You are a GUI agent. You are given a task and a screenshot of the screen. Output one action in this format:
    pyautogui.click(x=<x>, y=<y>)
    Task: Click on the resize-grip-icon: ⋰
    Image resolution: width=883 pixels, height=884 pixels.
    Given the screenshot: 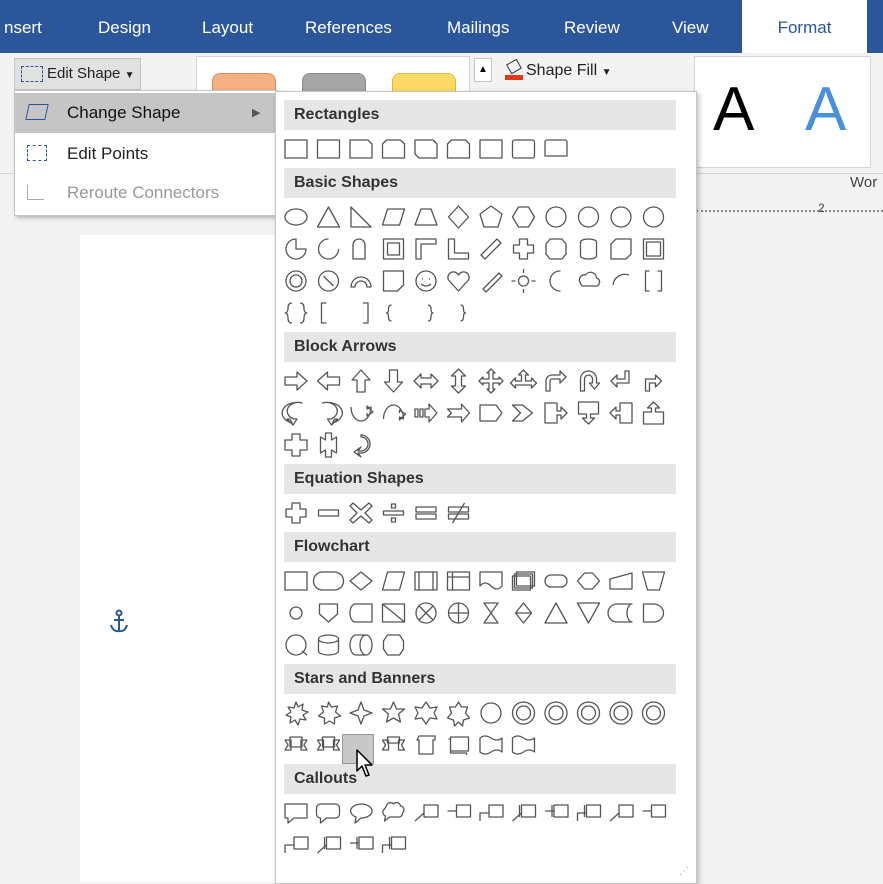 What is the action you would take?
    pyautogui.click(x=684, y=871)
    